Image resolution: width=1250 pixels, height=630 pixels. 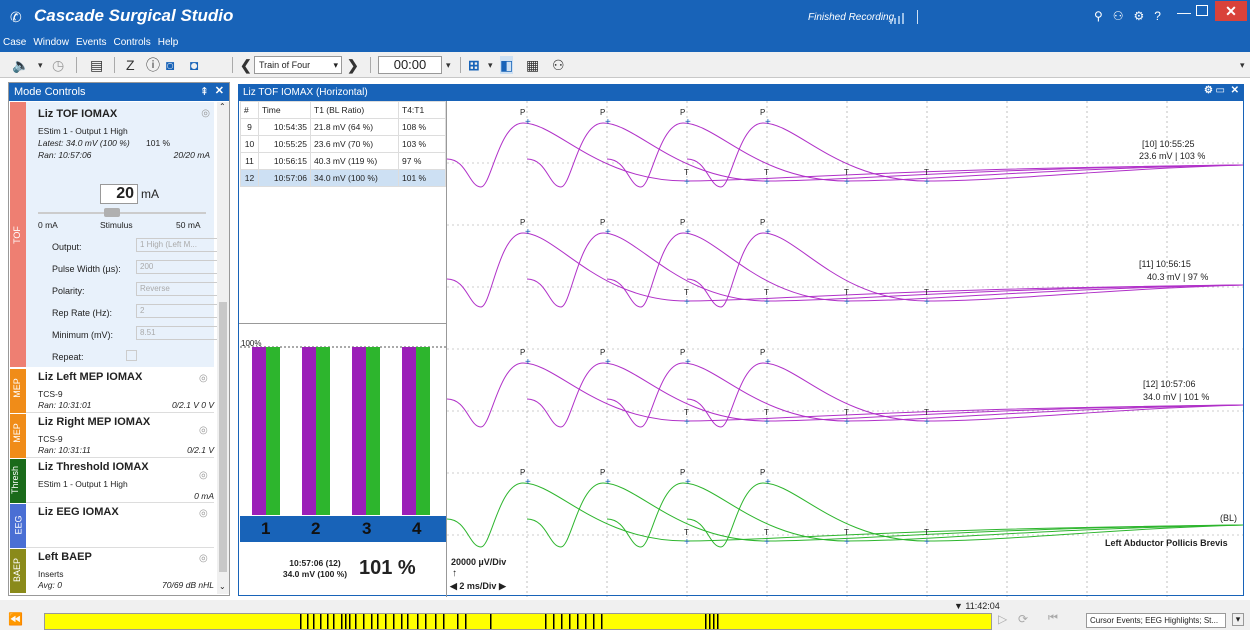 I want to click on layout-icon: ◧, so click(x=507, y=65).